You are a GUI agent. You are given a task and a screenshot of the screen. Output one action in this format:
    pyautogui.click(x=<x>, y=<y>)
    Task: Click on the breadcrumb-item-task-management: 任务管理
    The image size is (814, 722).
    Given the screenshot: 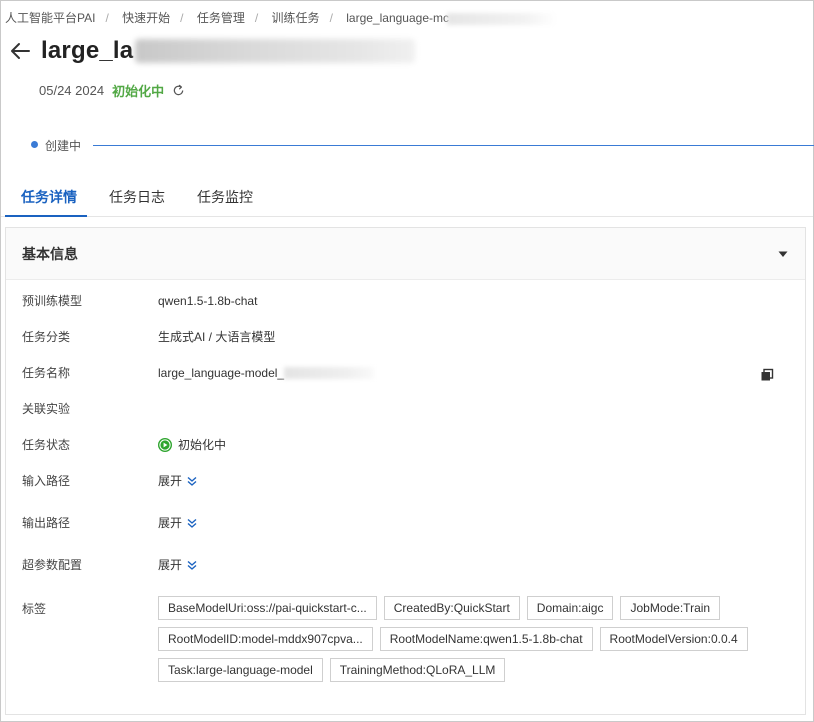 What is the action you would take?
    pyautogui.click(x=221, y=18)
    